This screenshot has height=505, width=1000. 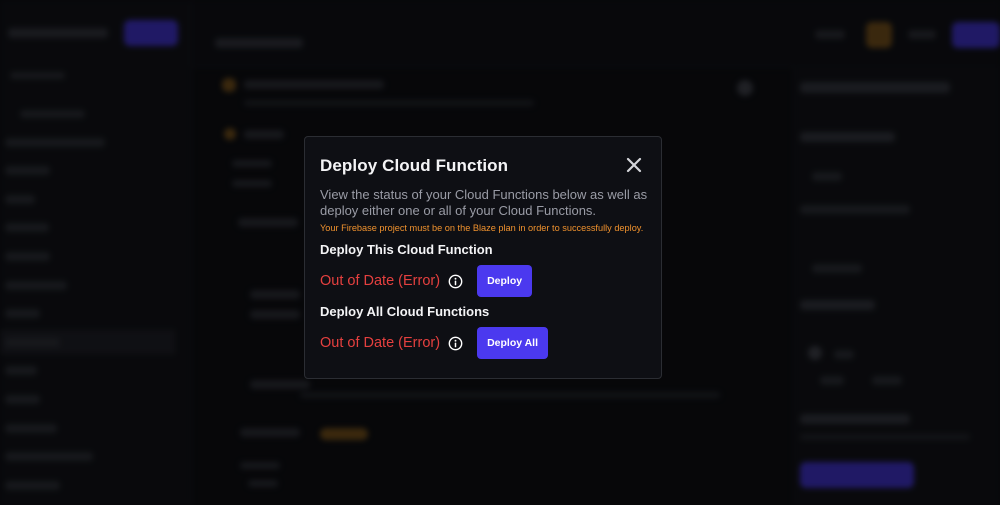 What do you see at coordinates (380, 281) in the screenshot?
I see `single-function-status: Out of Date (Error)` at bounding box center [380, 281].